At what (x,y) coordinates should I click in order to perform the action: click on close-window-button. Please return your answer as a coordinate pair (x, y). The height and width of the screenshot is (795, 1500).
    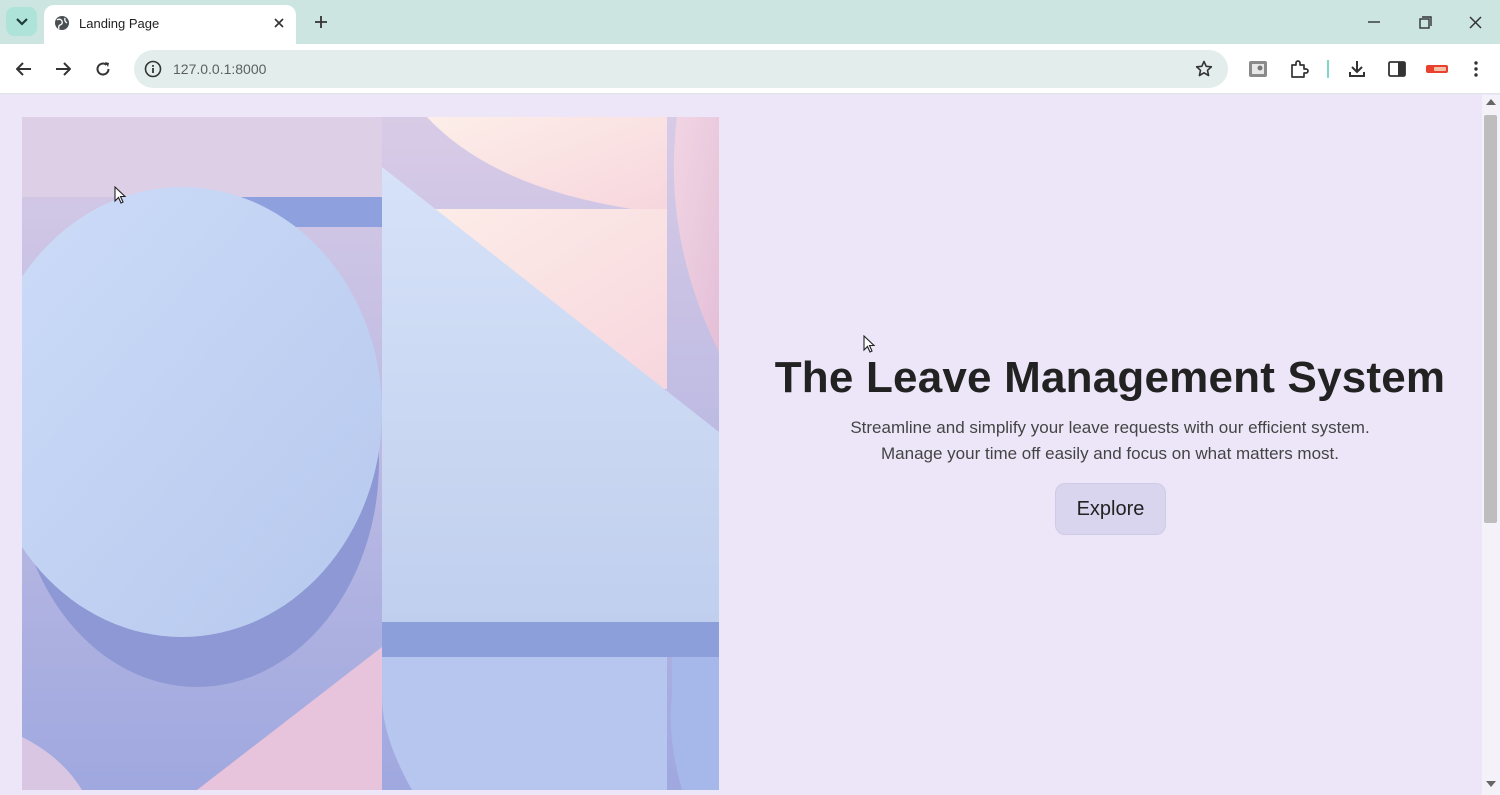
    Looking at the image, I should click on (1475, 22).